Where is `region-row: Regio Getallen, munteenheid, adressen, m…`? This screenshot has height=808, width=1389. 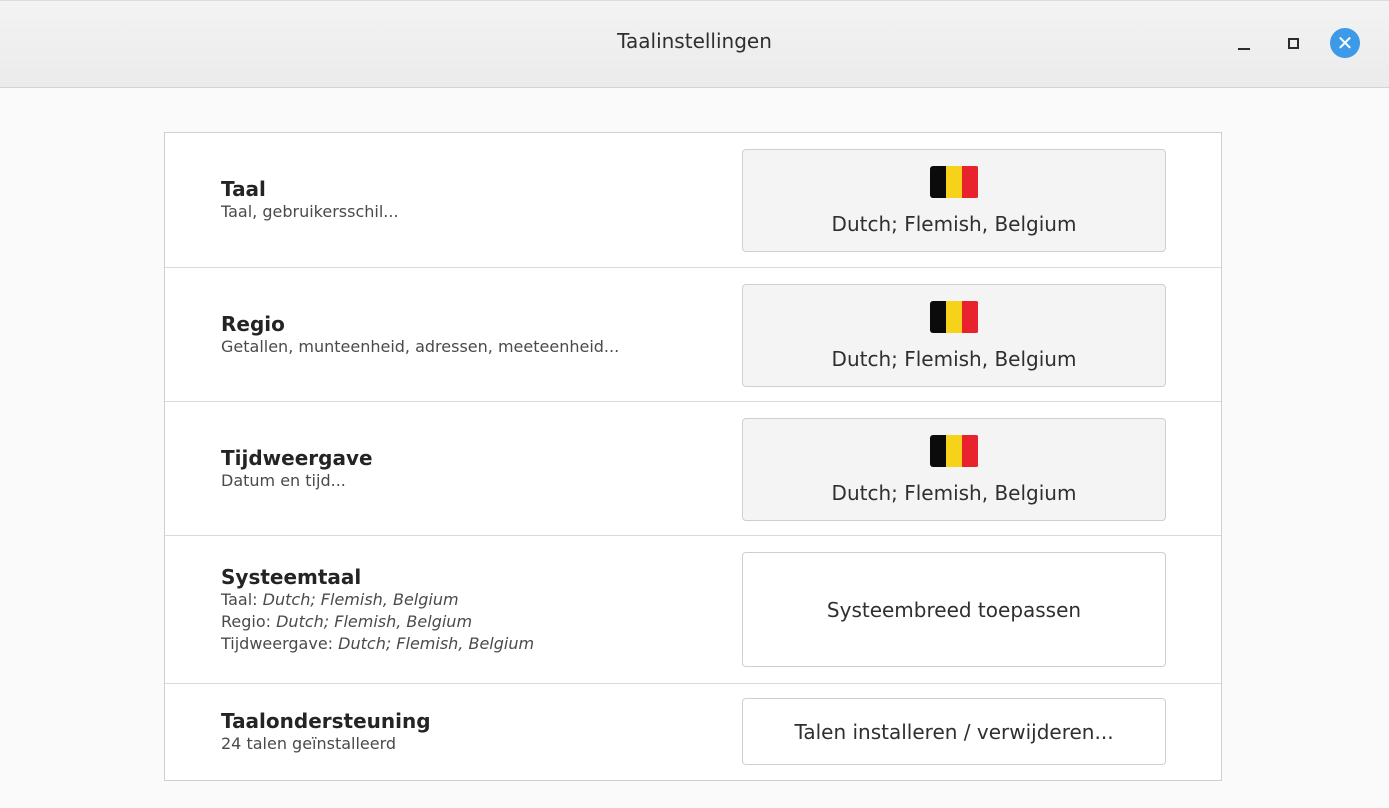 region-row: Regio Getallen, munteenheid, adressen, m… is located at coordinates (693, 335).